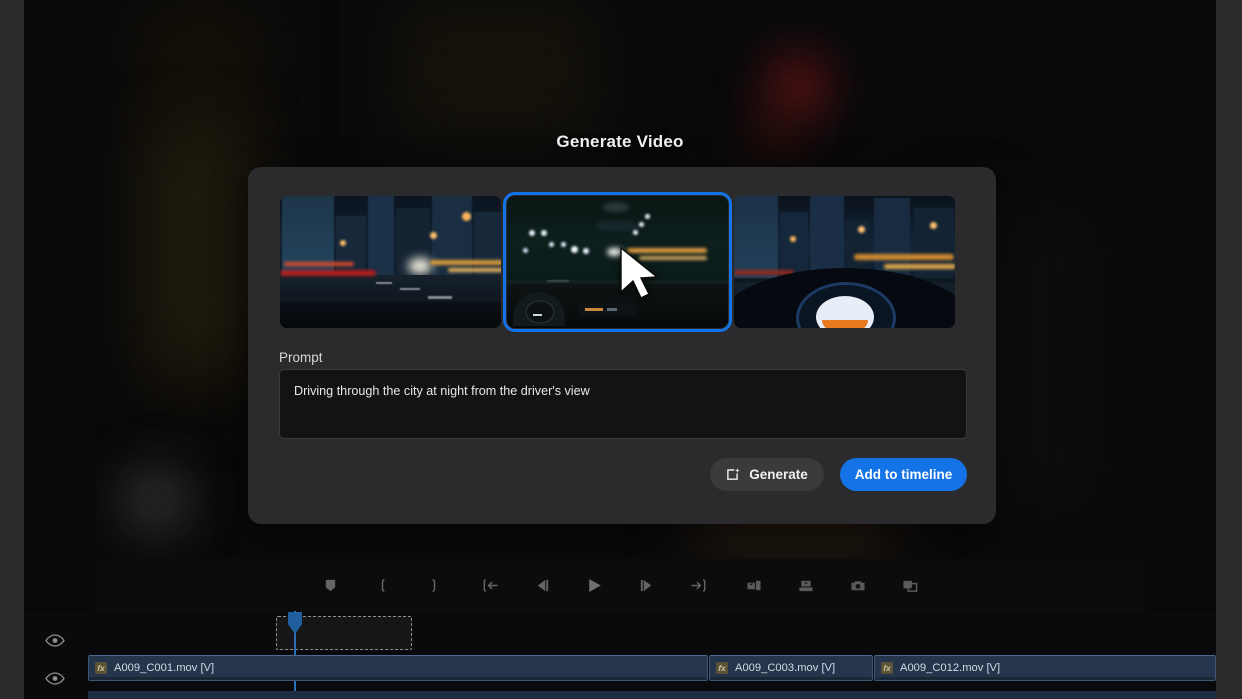 The height and width of the screenshot is (699, 1242). Describe the element at coordinates (620, 141) in the screenshot. I see `page-title: Generate Video` at that location.